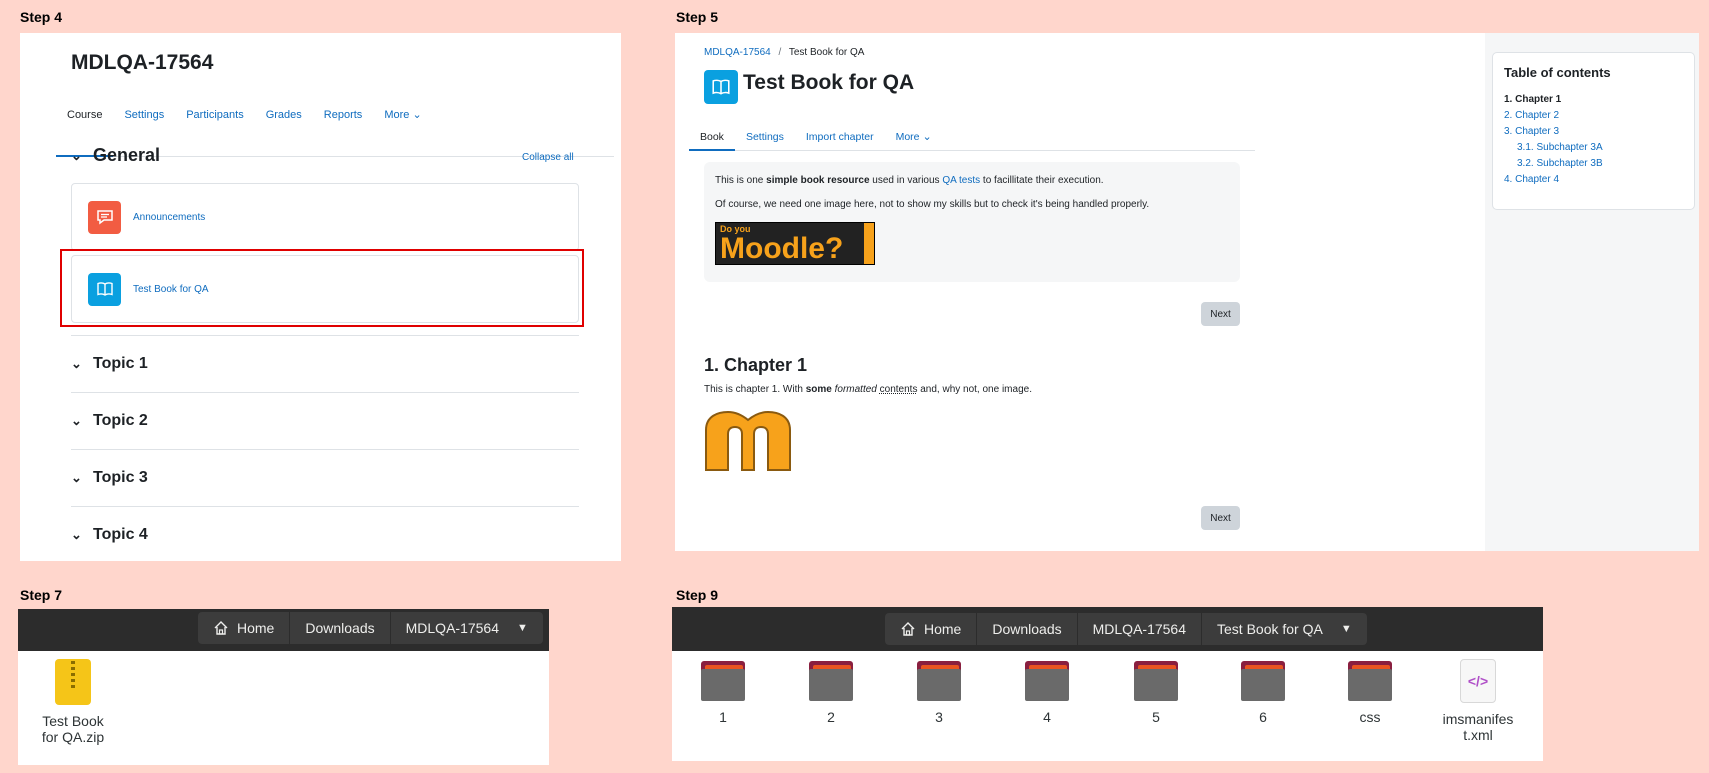 The height and width of the screenshot is (773, 1709). Describe the element at coordinates (829, 82) in the screenshot. I see `page-title: Test Book for QA` at that location.